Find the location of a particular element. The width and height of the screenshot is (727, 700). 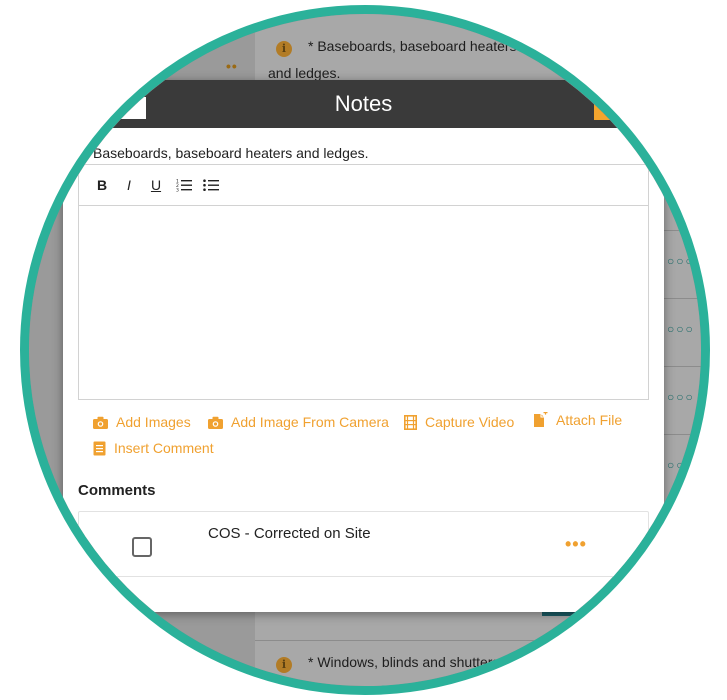

background-item-text-cont: and ledges. is located at coordinates (304, 73).